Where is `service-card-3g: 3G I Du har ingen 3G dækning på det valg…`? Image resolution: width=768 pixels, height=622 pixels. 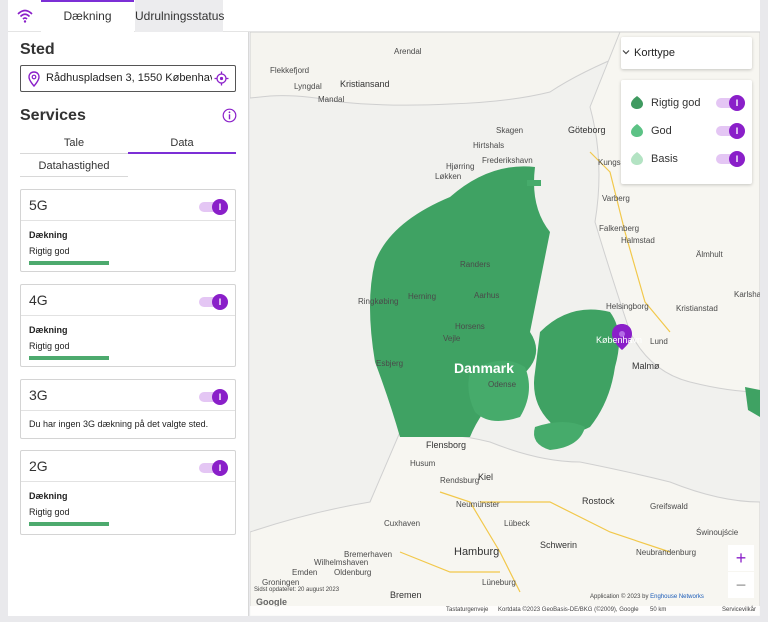 service-card-3g: 3G I Du har ingen 3G dækning på det valg… is located at coordinates (128, 409).